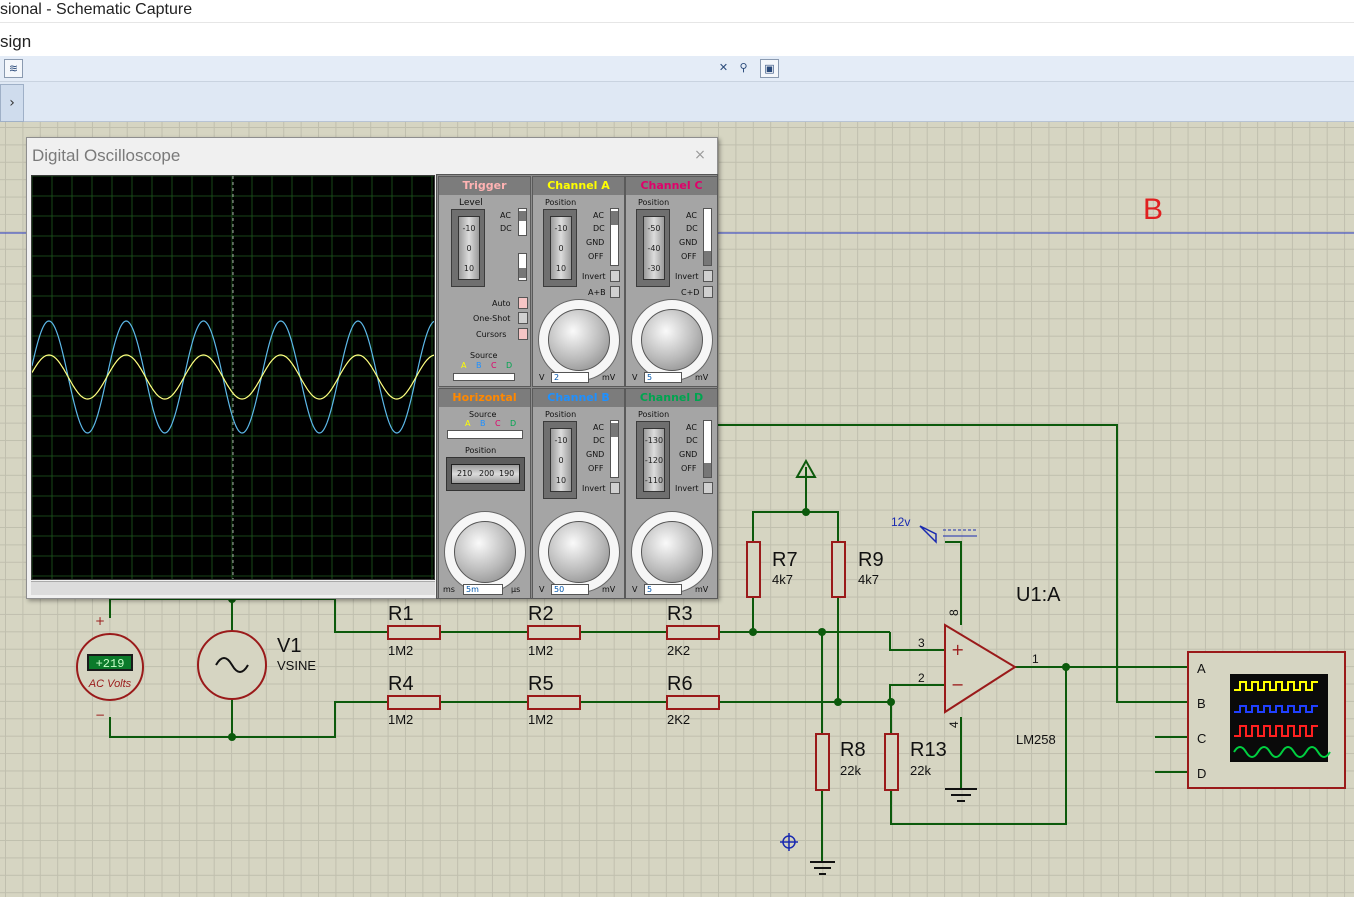 Image resolution: width=1354 pixels, height=897 pixels. I want to click on horizontal-time-knob, so click(485, 552).